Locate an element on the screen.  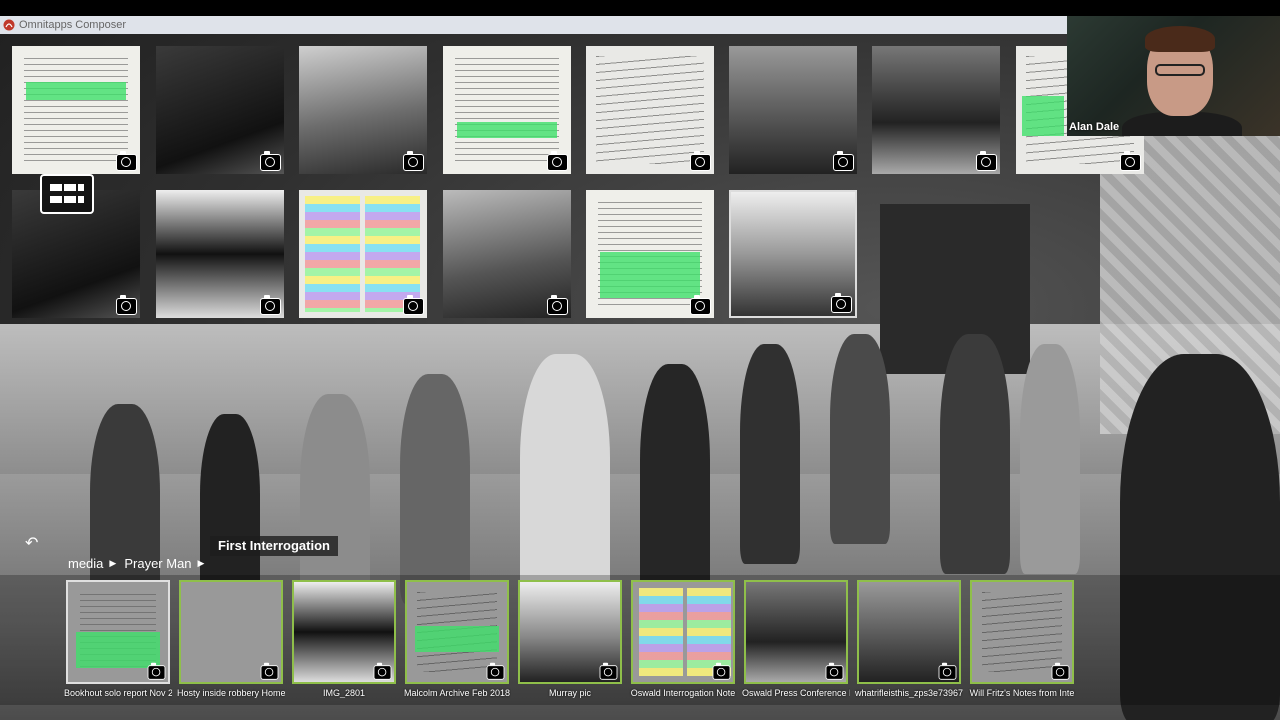
filmstrip-item-label: Murray pic is located at coordinates (569, 693).